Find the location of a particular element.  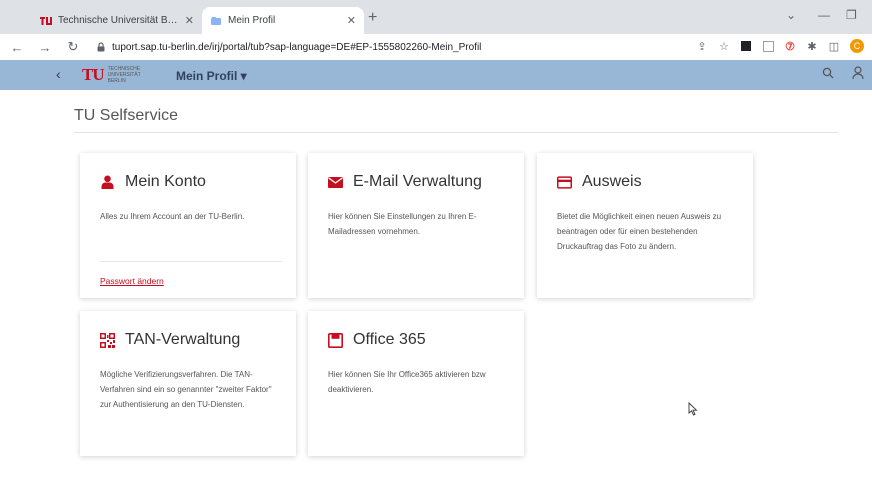

restore-icon: ❐ is located at coordinates (851, 15).